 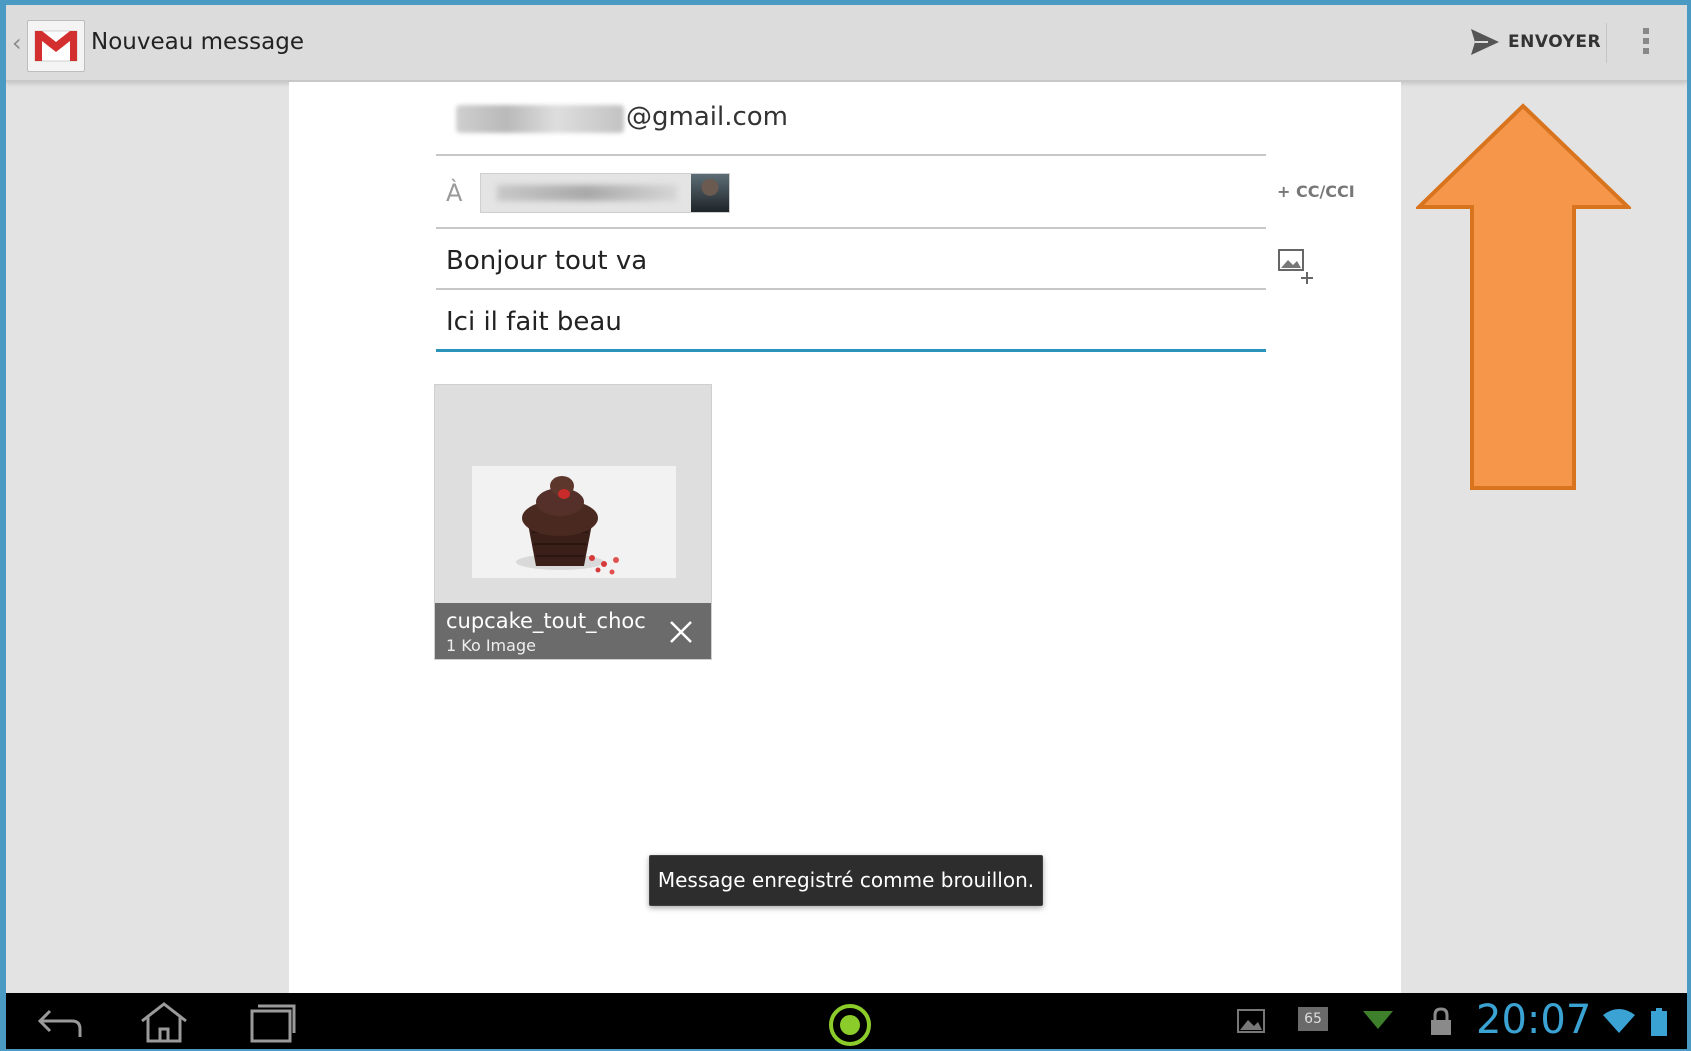 What do you see at coordinates (850, 1023) in the screenshot?
I see `launcher-icon` at bounding box center [850, 1023].